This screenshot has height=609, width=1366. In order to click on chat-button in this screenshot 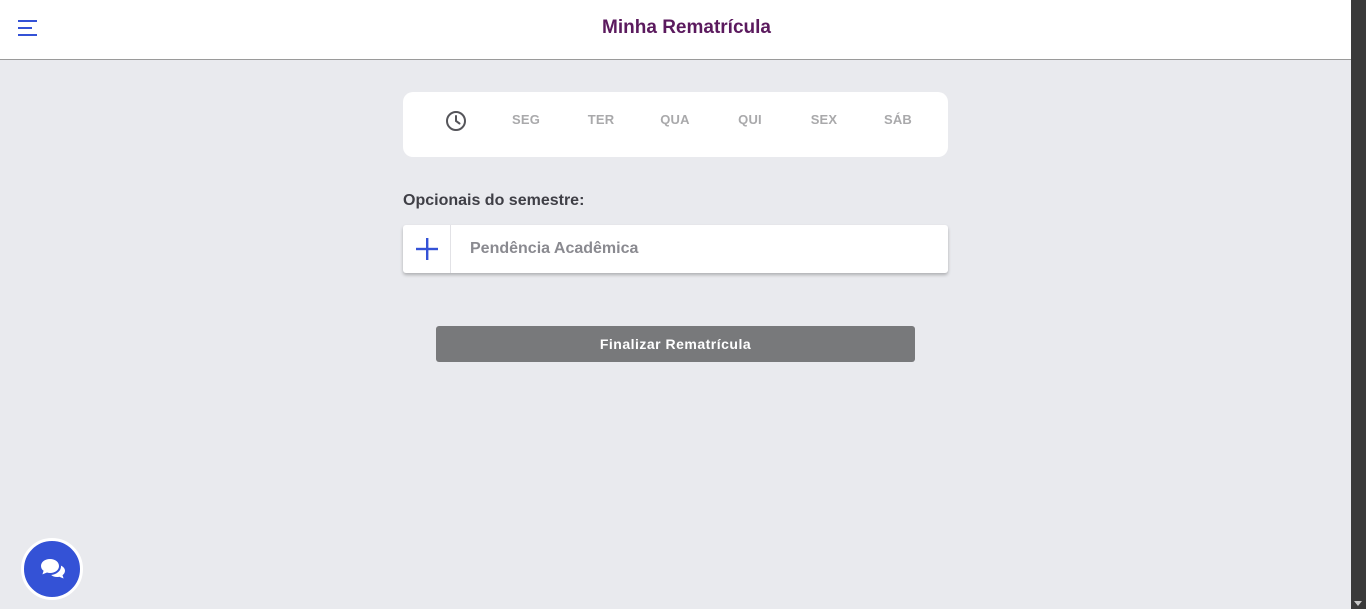, I will do `click(52, 569)`.